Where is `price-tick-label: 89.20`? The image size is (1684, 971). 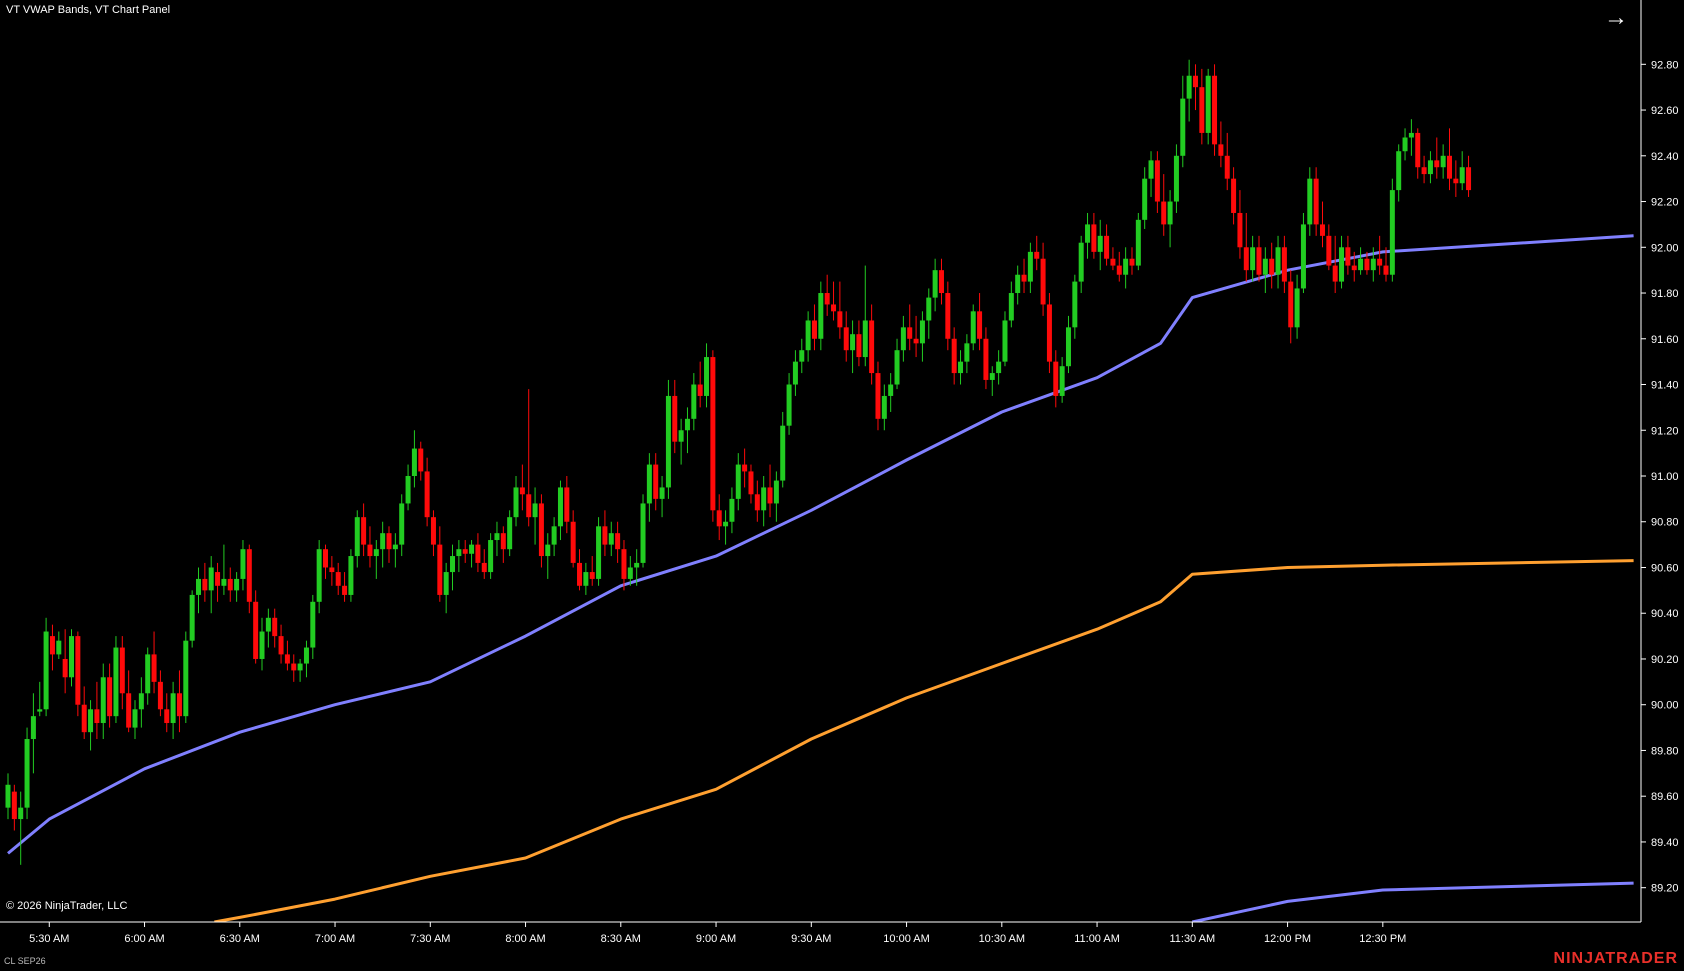 price-tick-label: 89.20 is located at coordinates (1665, 889).